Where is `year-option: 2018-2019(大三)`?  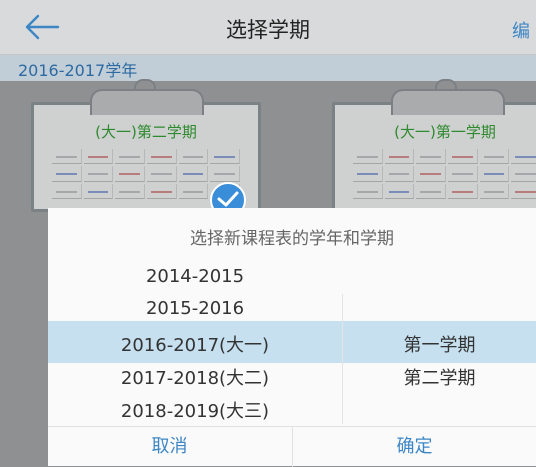
year-option: 2018-2019(大三) is located at coordinates (195, 410).